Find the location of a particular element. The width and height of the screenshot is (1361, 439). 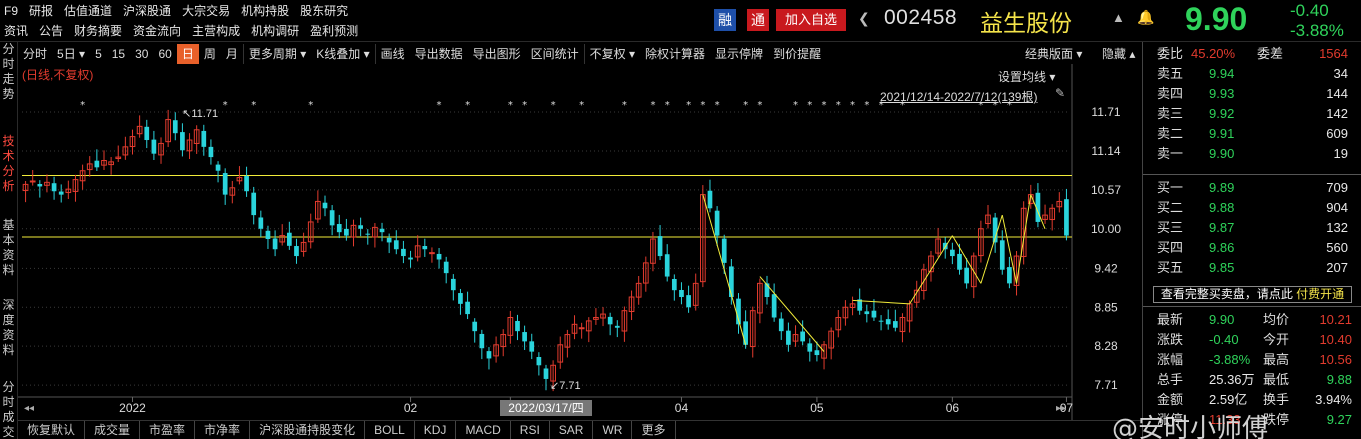

toolbar-item: 导出图形 is located at coordinates (497, 54).